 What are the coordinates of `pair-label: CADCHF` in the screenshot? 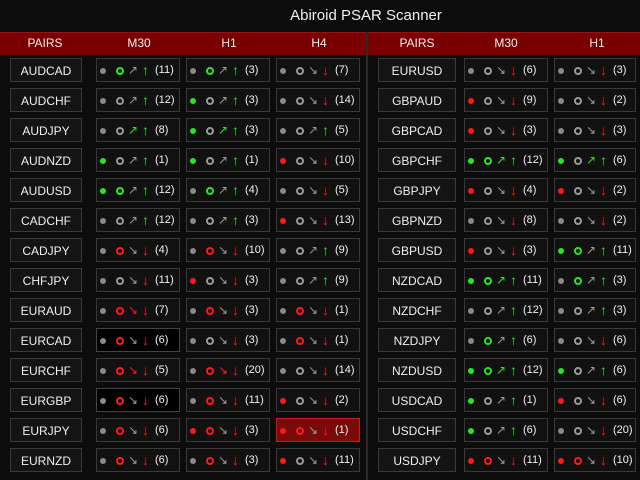 It's located at (46, 220).